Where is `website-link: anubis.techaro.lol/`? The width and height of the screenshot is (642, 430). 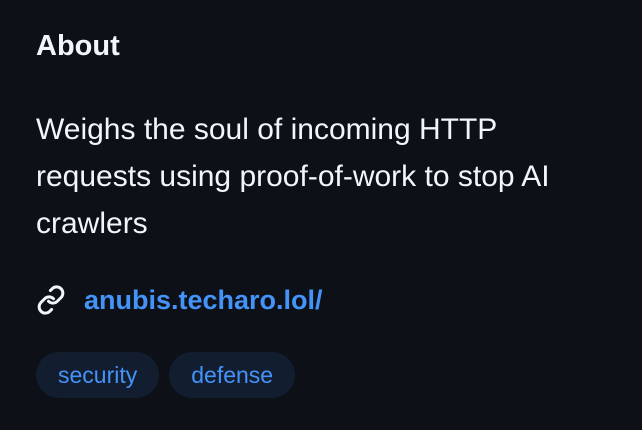
website-link: anubis.techaro.lol/ is located at coordinates (203, 300).